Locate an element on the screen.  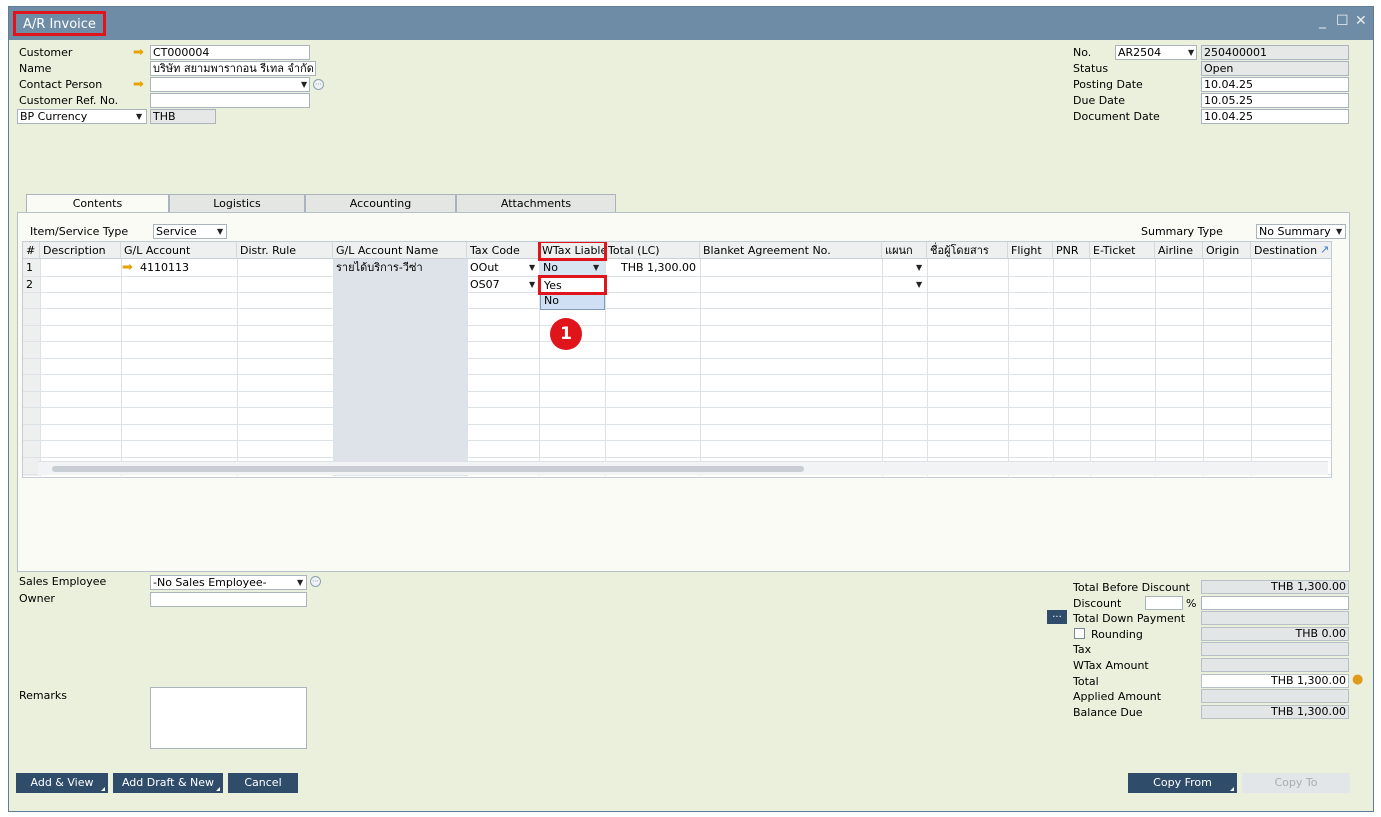
balance-due-field: THB 1,300.00 is located at coordinates (1275, 712).